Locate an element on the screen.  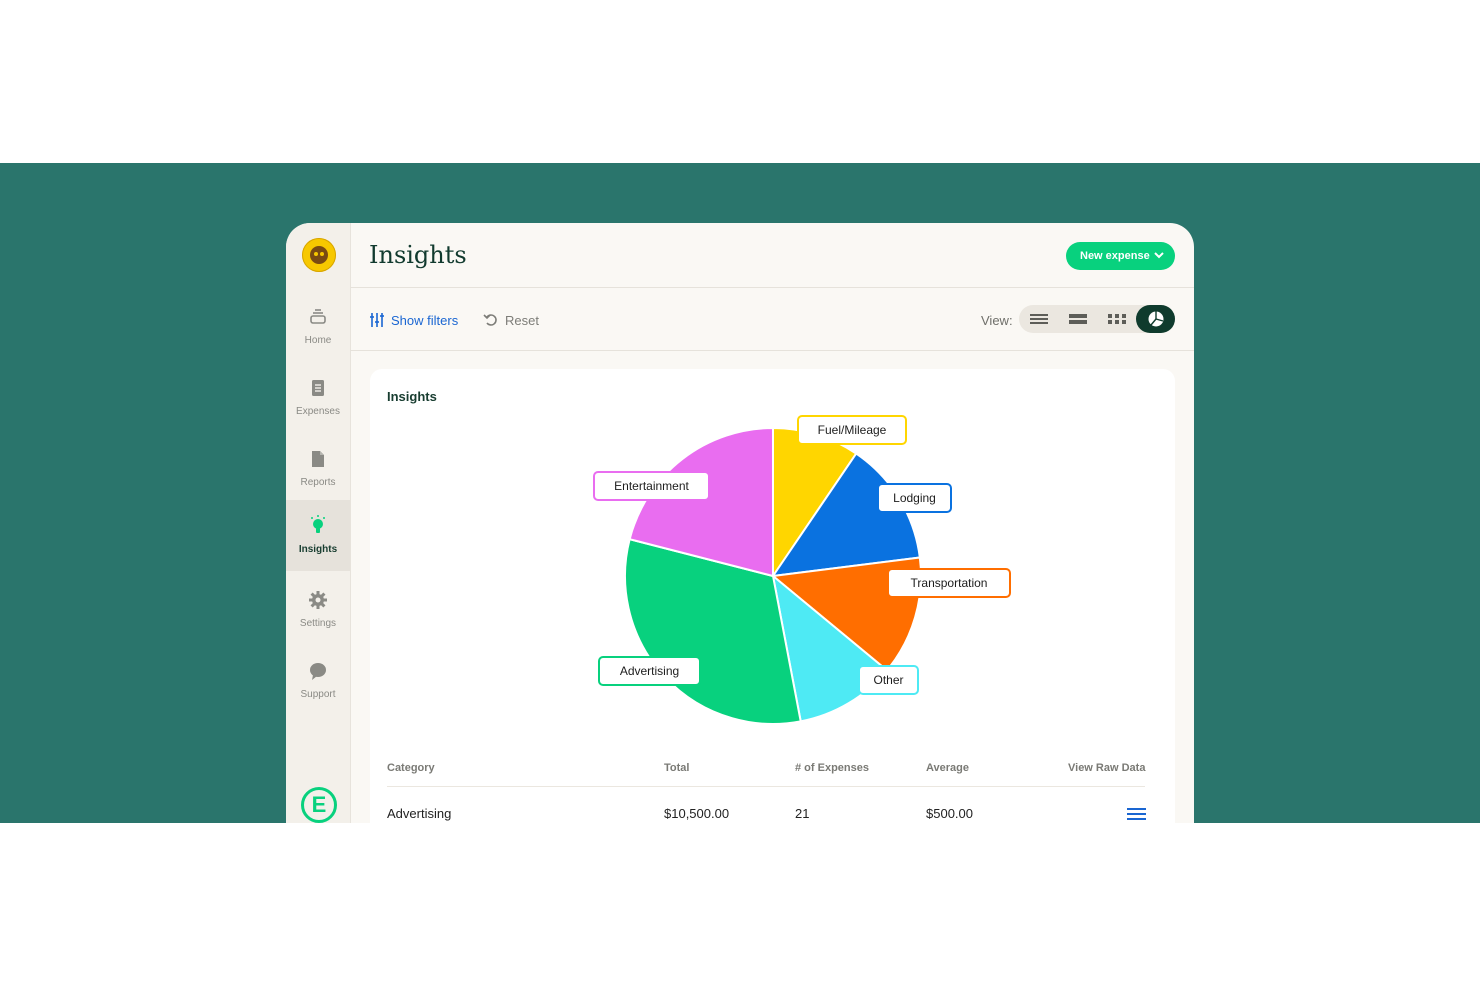
pie-label-entertainment: Entertainment is located at coordinates (651, 486).